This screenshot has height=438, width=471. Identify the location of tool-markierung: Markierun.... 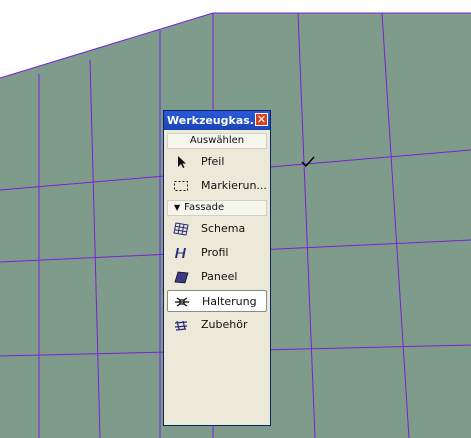
(217, 186).